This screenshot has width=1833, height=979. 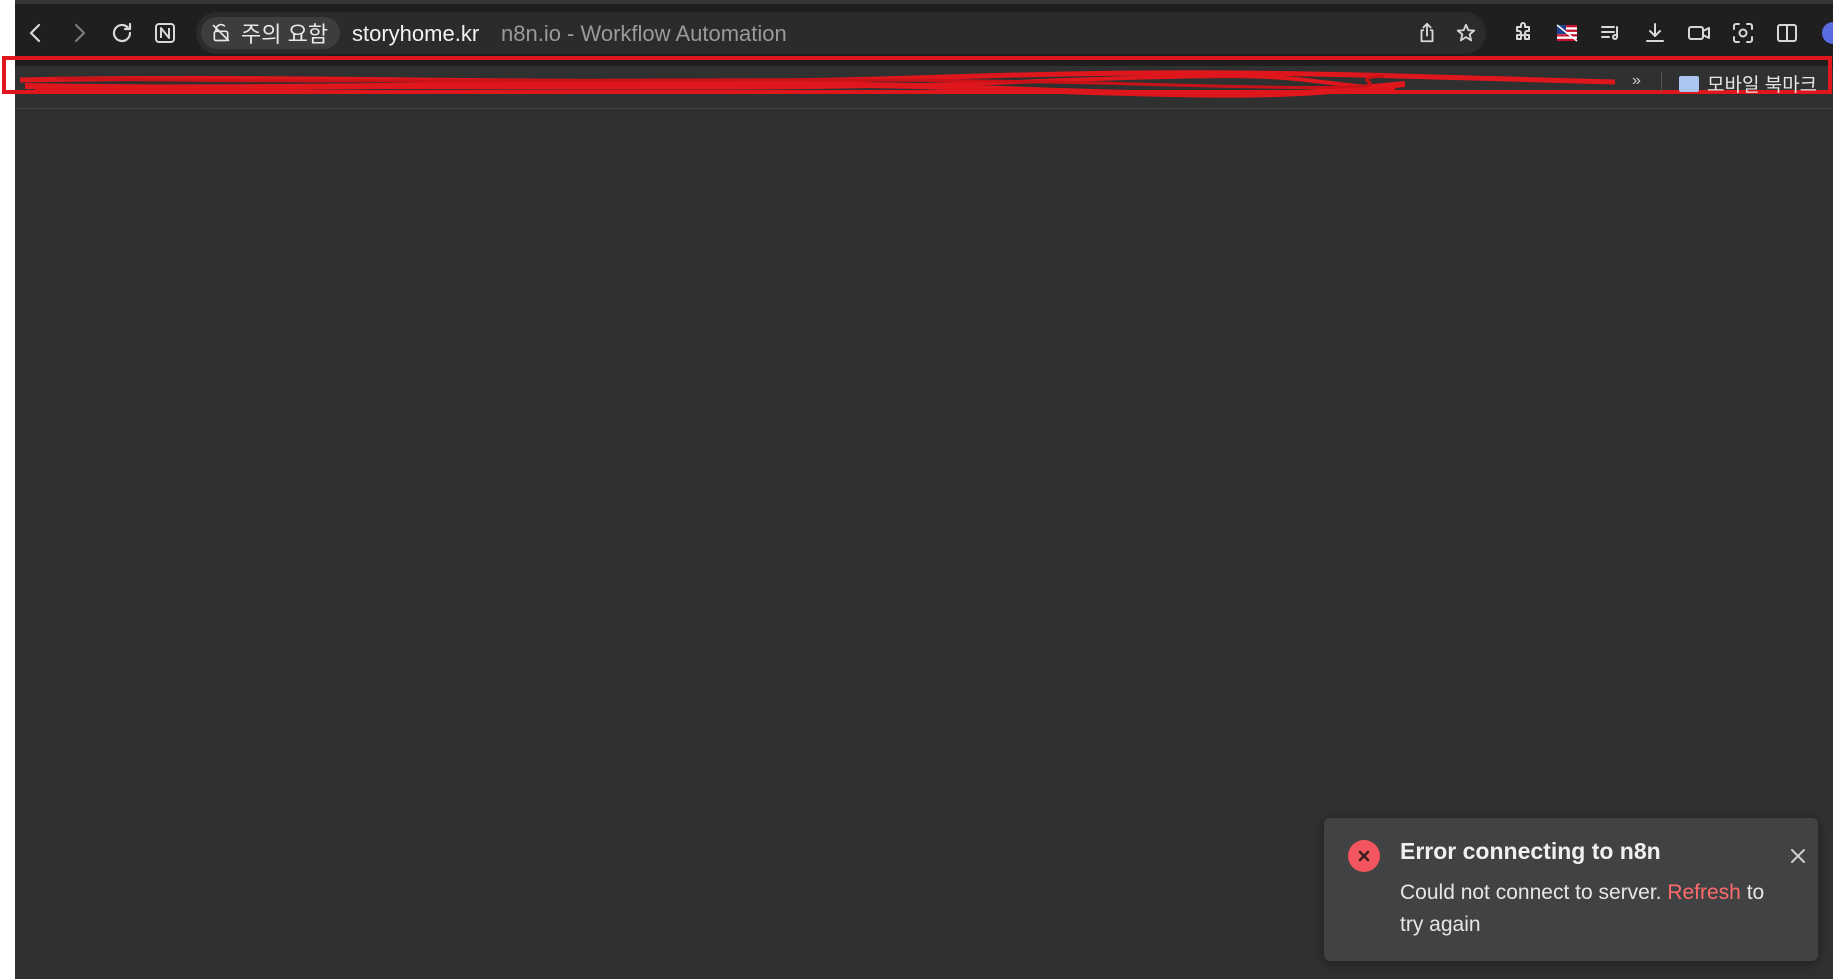 I want to click on screenshot-button, so click(x=1743, y=33).